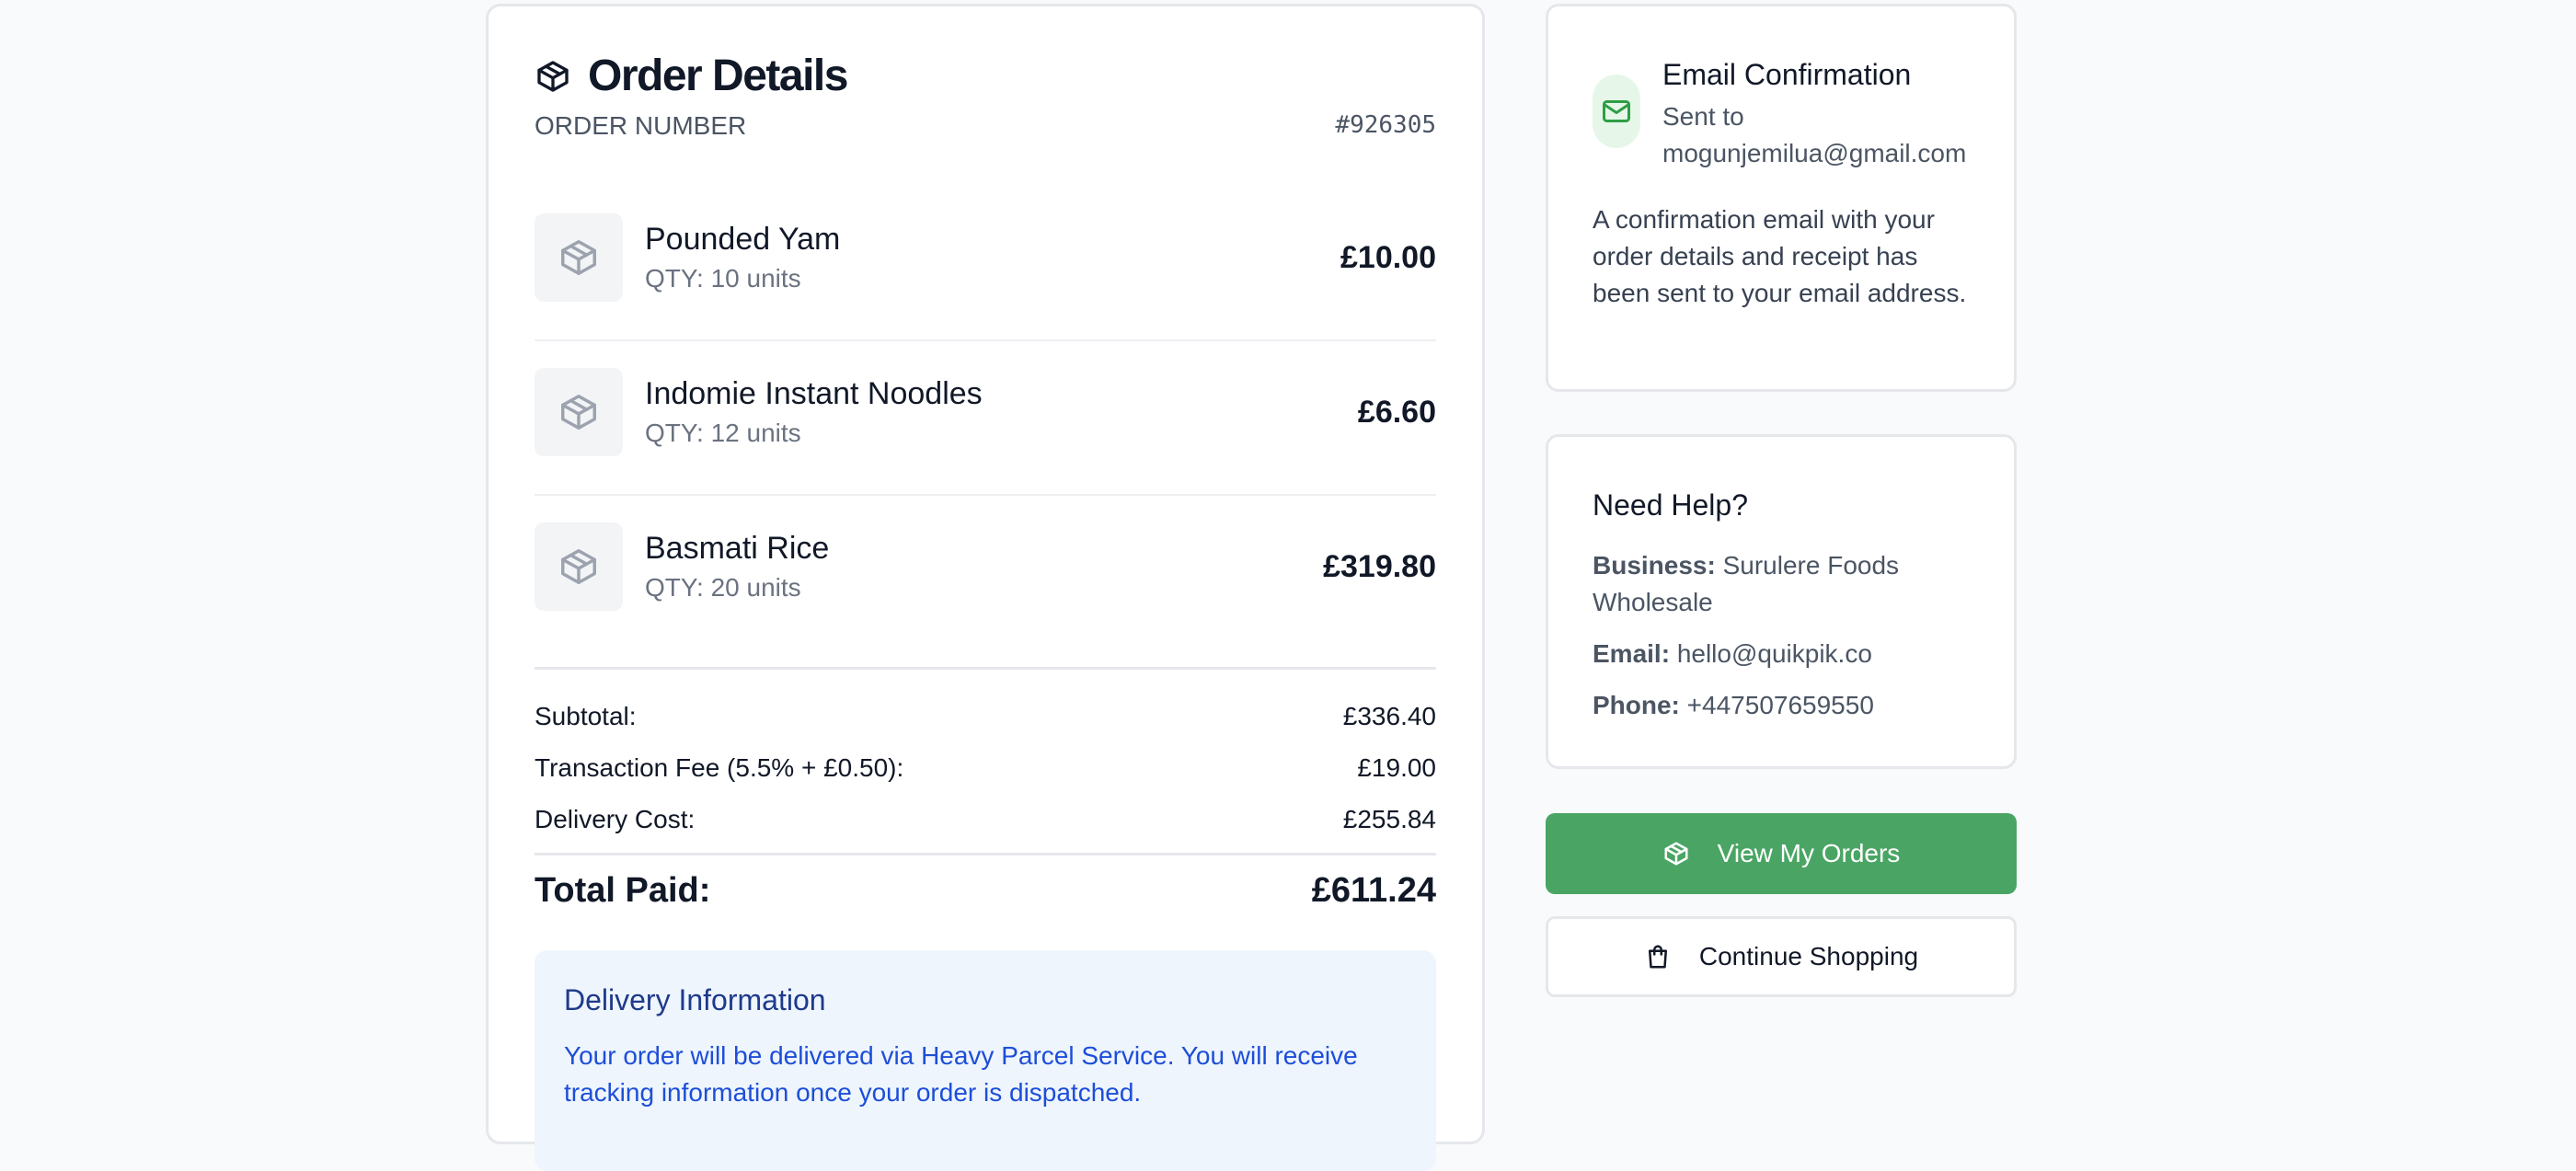  Describe the element at coordinates (1616, 111) in the screenshot. I see `mail-icon` at that location.